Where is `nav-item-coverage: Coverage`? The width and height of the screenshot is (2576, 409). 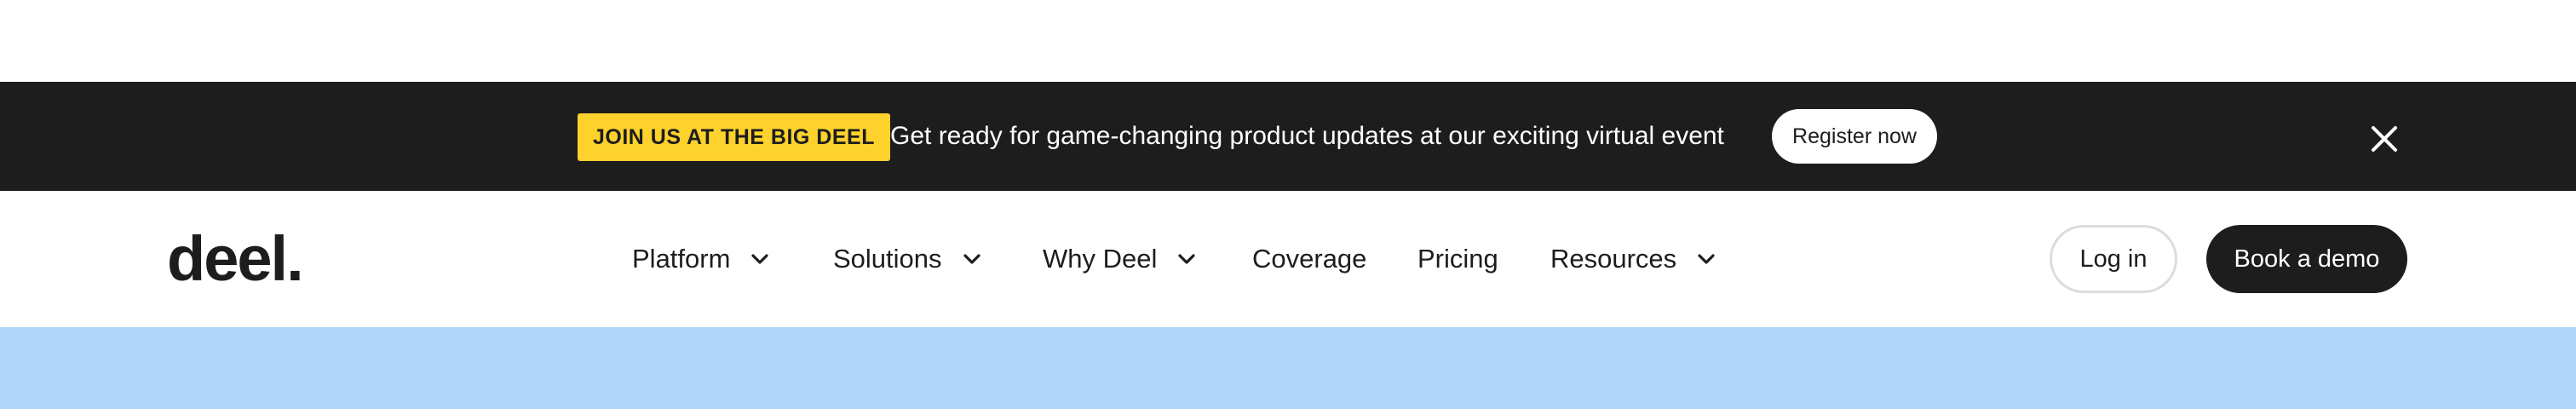 nav-item-coverage: Coverage is located at coordinates (1309, 259).